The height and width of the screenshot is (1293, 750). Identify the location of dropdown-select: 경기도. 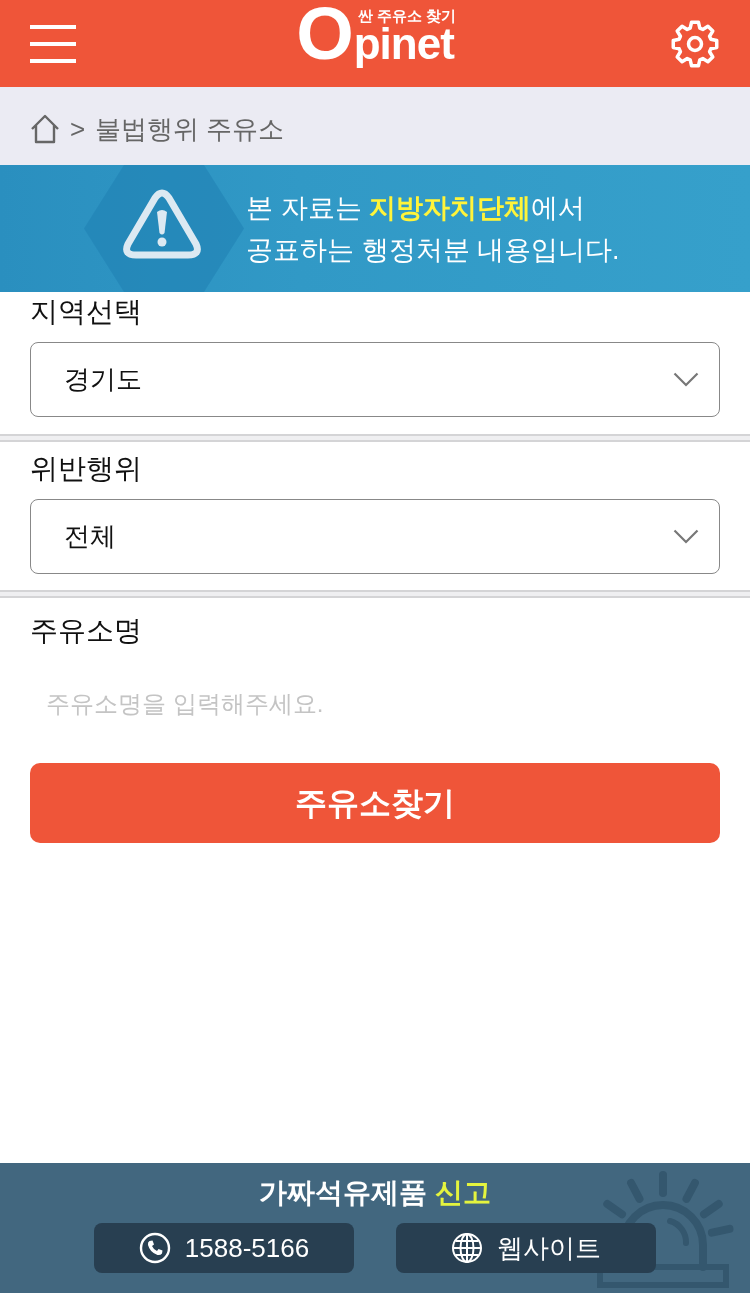
(375, 379).